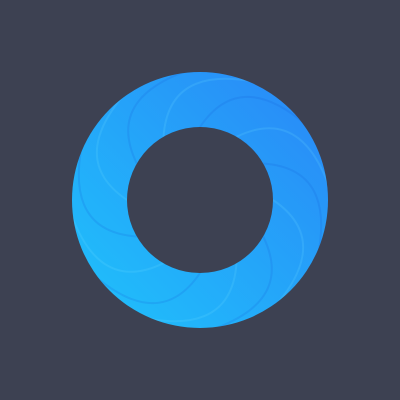 This screenshot has height=400, width=400. I want to click on logo-ring-hole, so click(200, 200).